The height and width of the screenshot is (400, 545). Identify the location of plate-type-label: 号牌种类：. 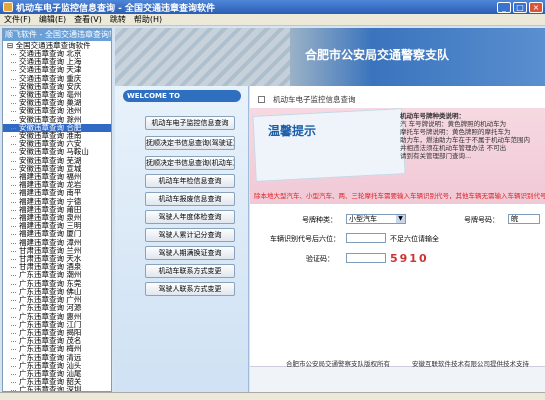
(319, 220).